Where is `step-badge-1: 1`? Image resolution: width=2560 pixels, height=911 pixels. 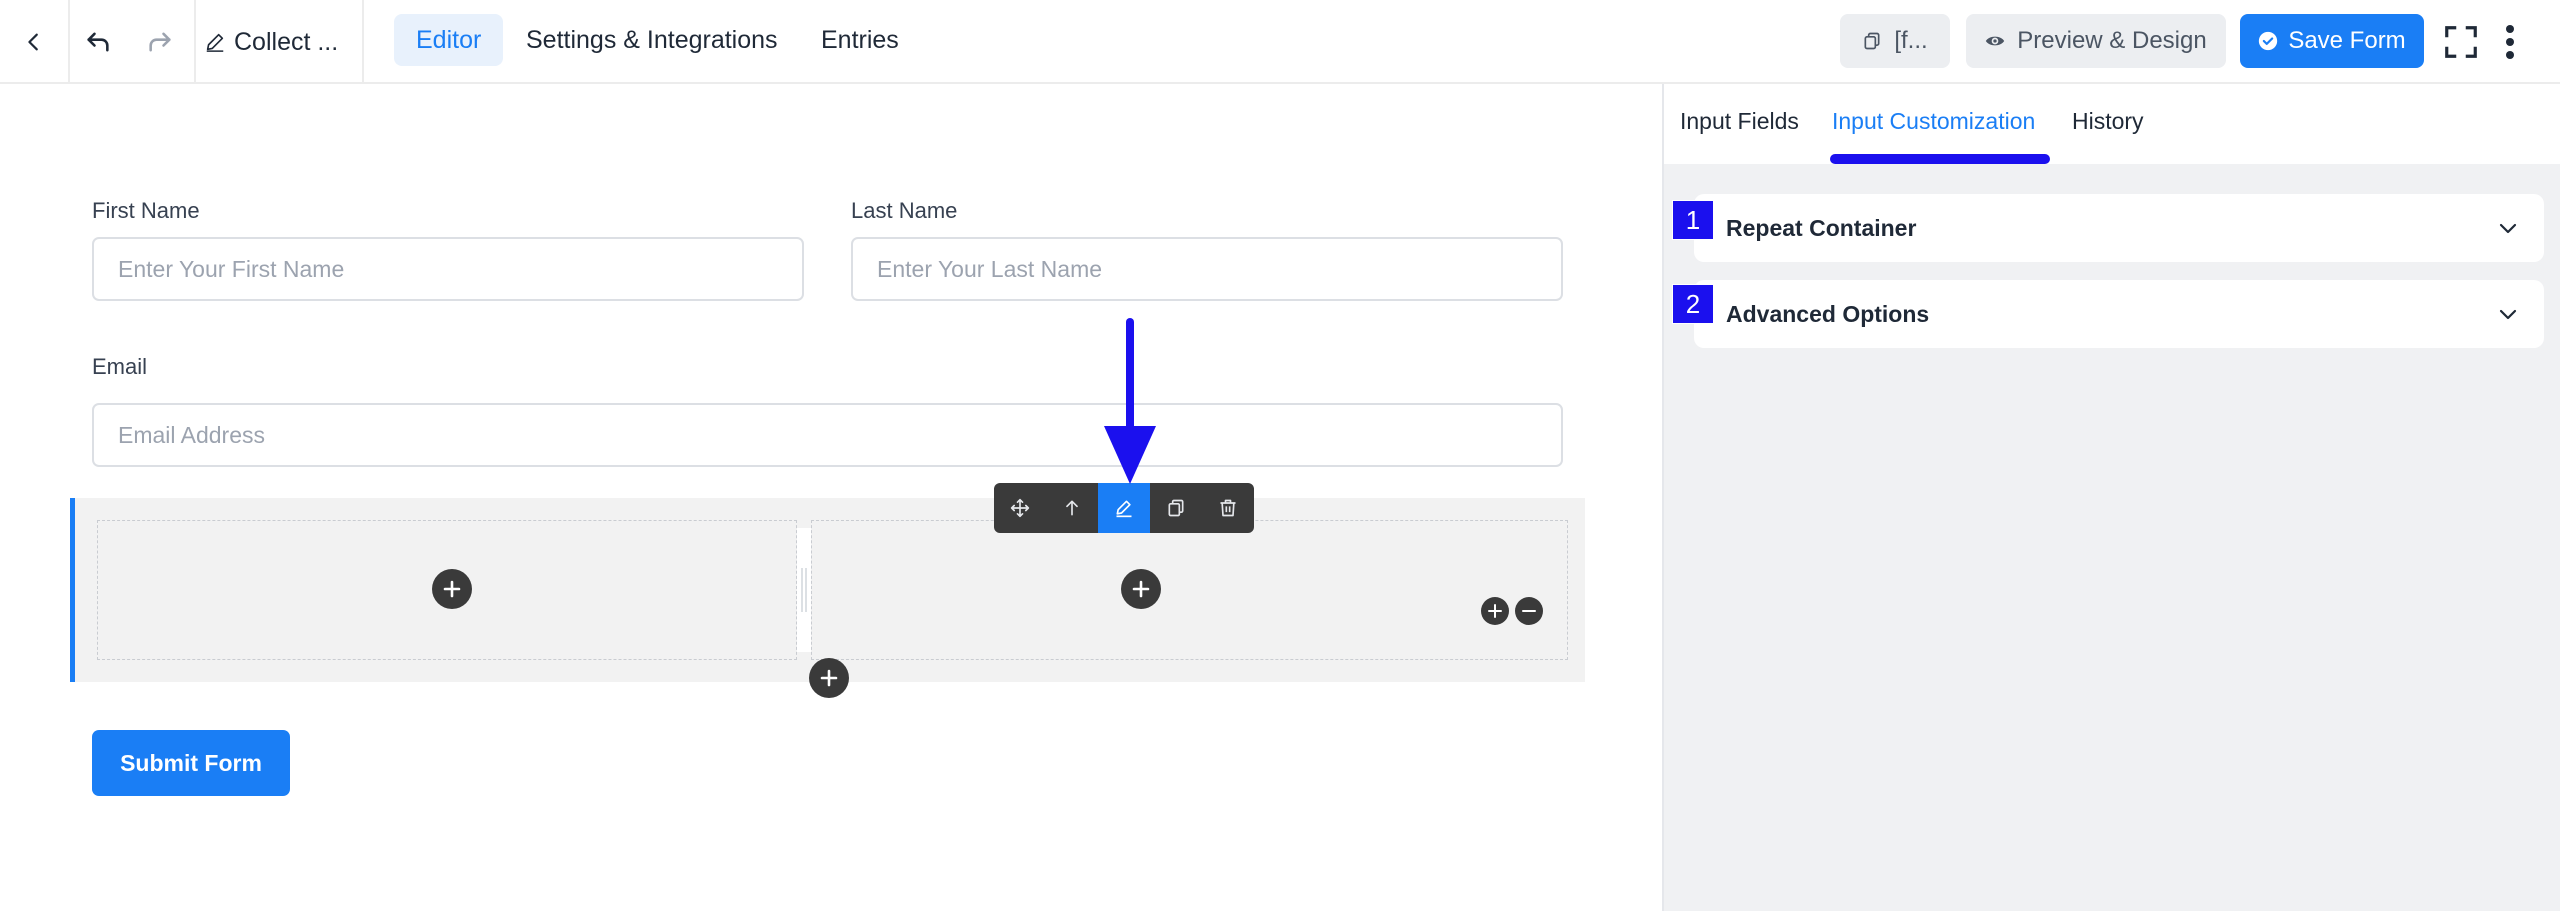
step-badge-1: 1 is located at coordinates (1693, 220).